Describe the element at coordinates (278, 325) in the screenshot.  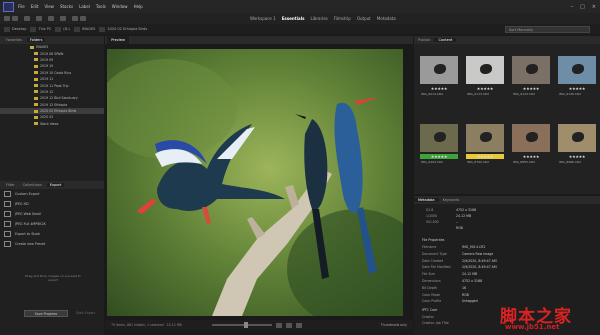
I see `grid-view-icon` at that location.